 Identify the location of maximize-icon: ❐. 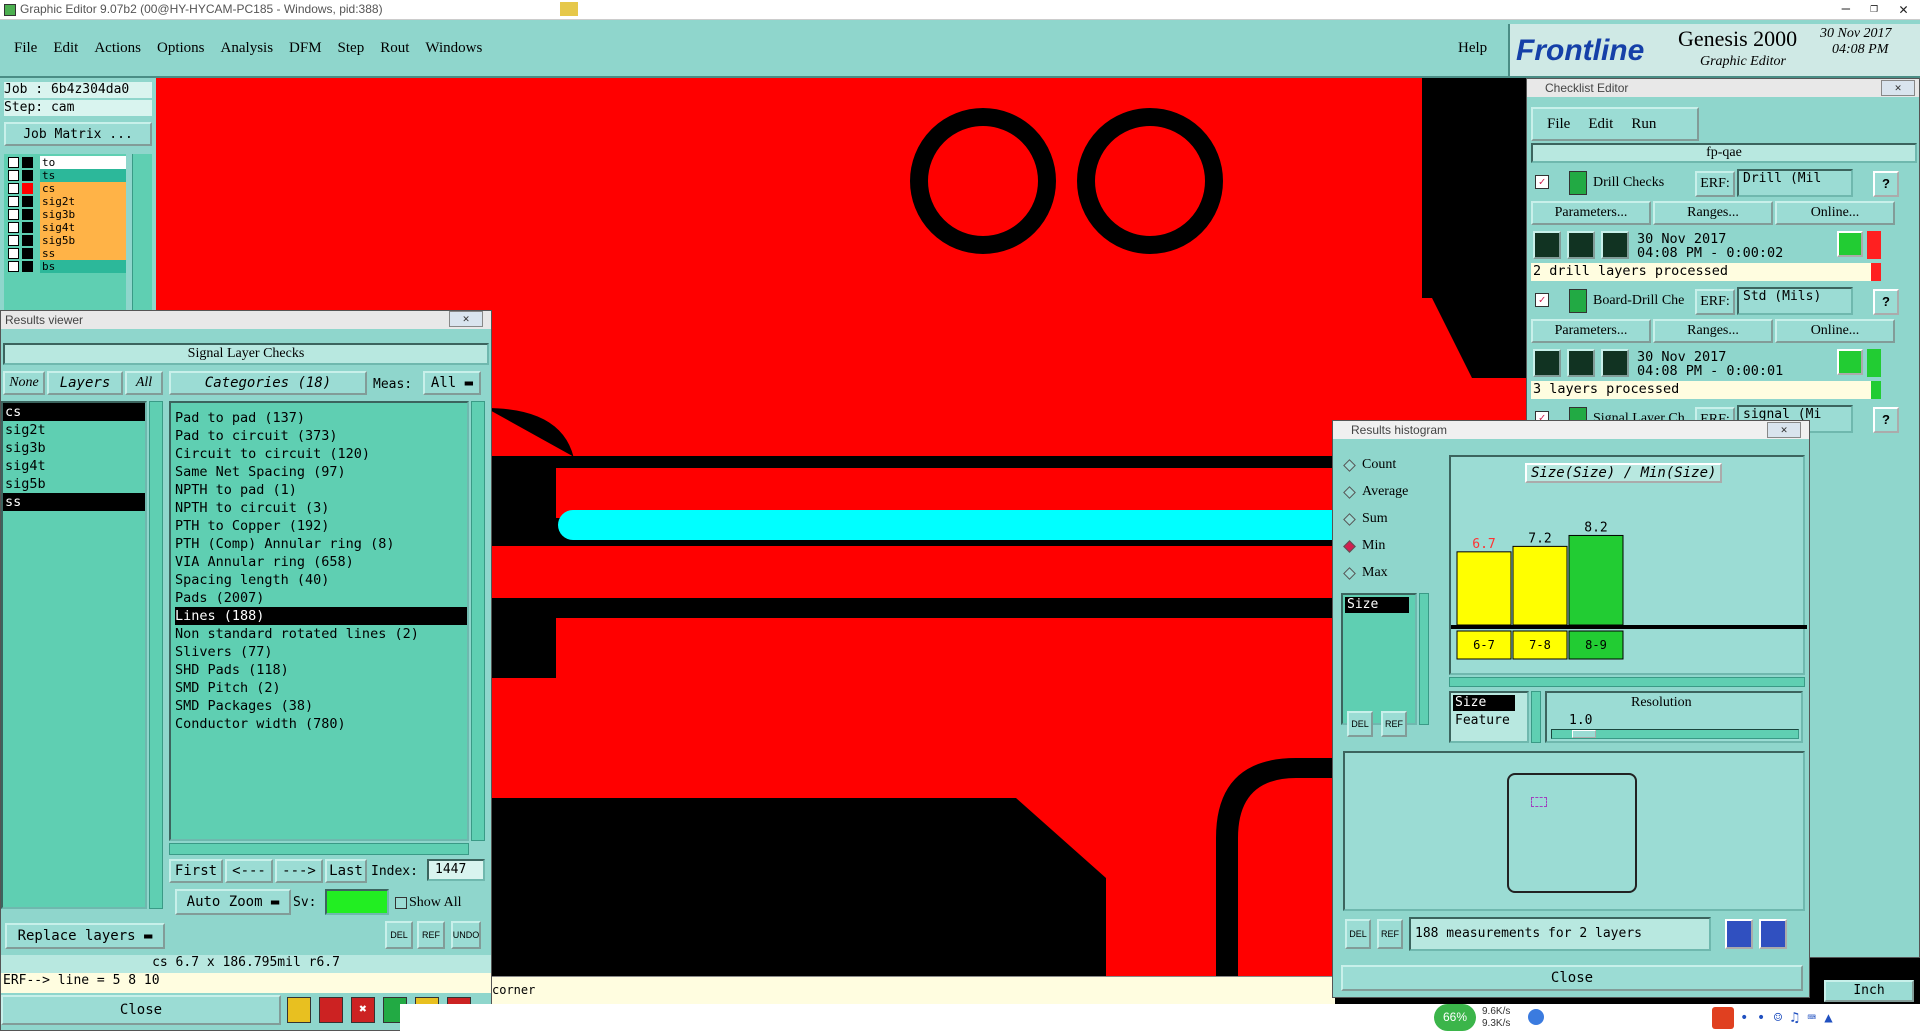
(1874, 8).